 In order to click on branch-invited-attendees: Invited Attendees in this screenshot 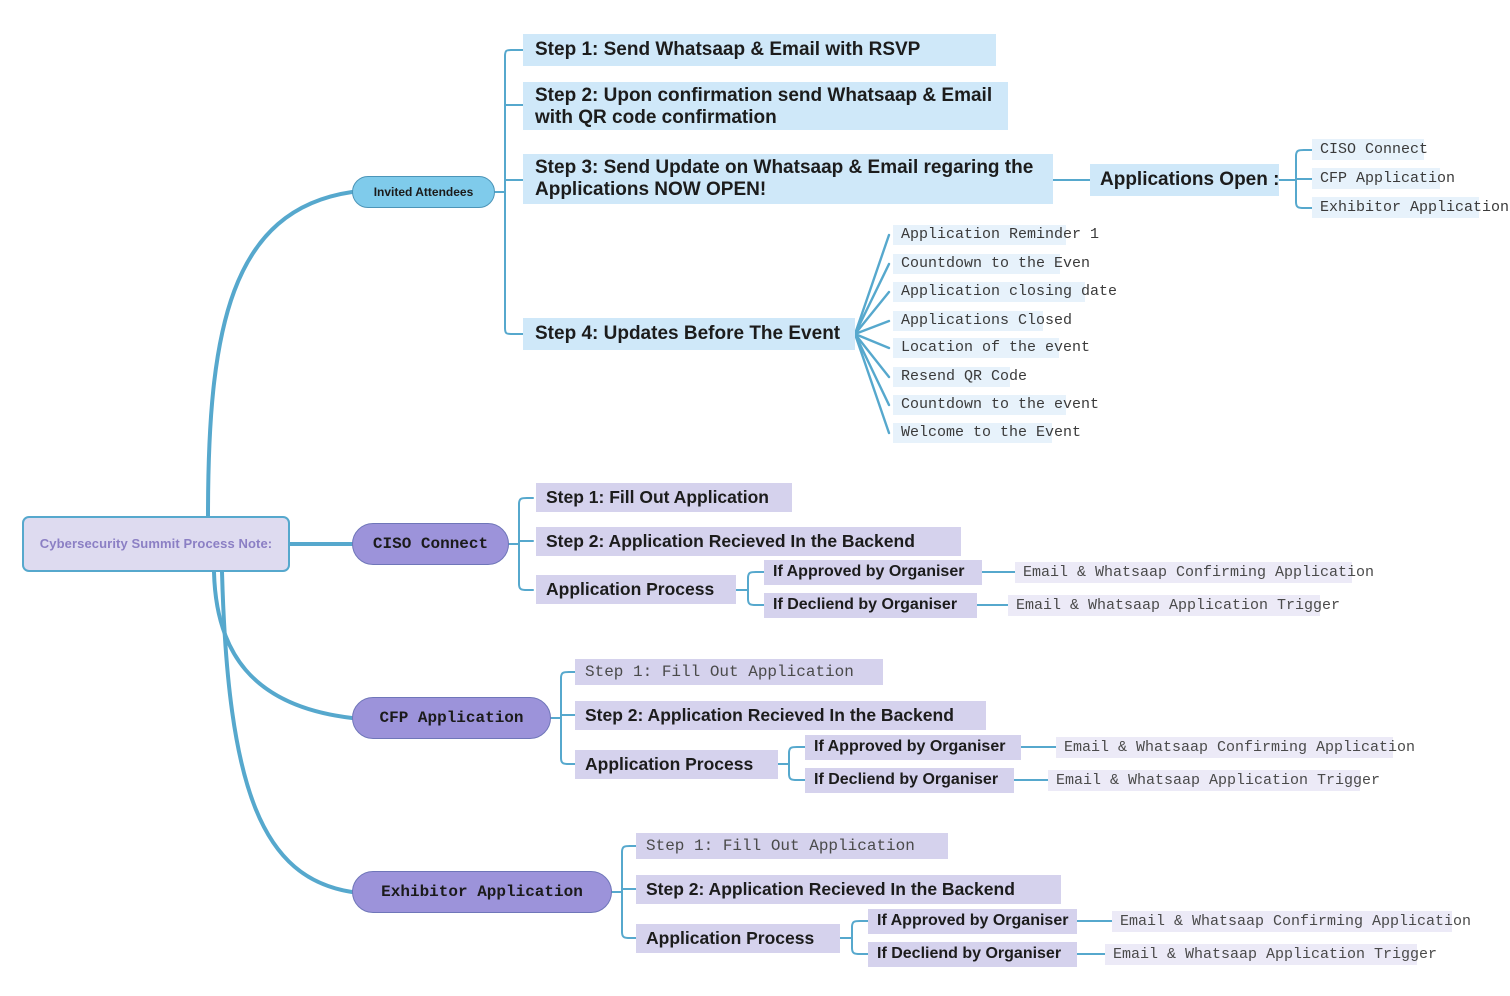, I will do `click(423, 192)`.